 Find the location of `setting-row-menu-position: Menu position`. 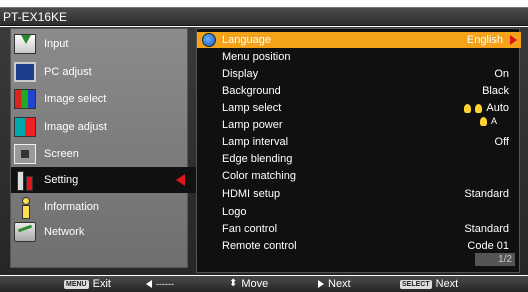

setting-row-menu-position: Menu position is located at coordinates (359, 57).